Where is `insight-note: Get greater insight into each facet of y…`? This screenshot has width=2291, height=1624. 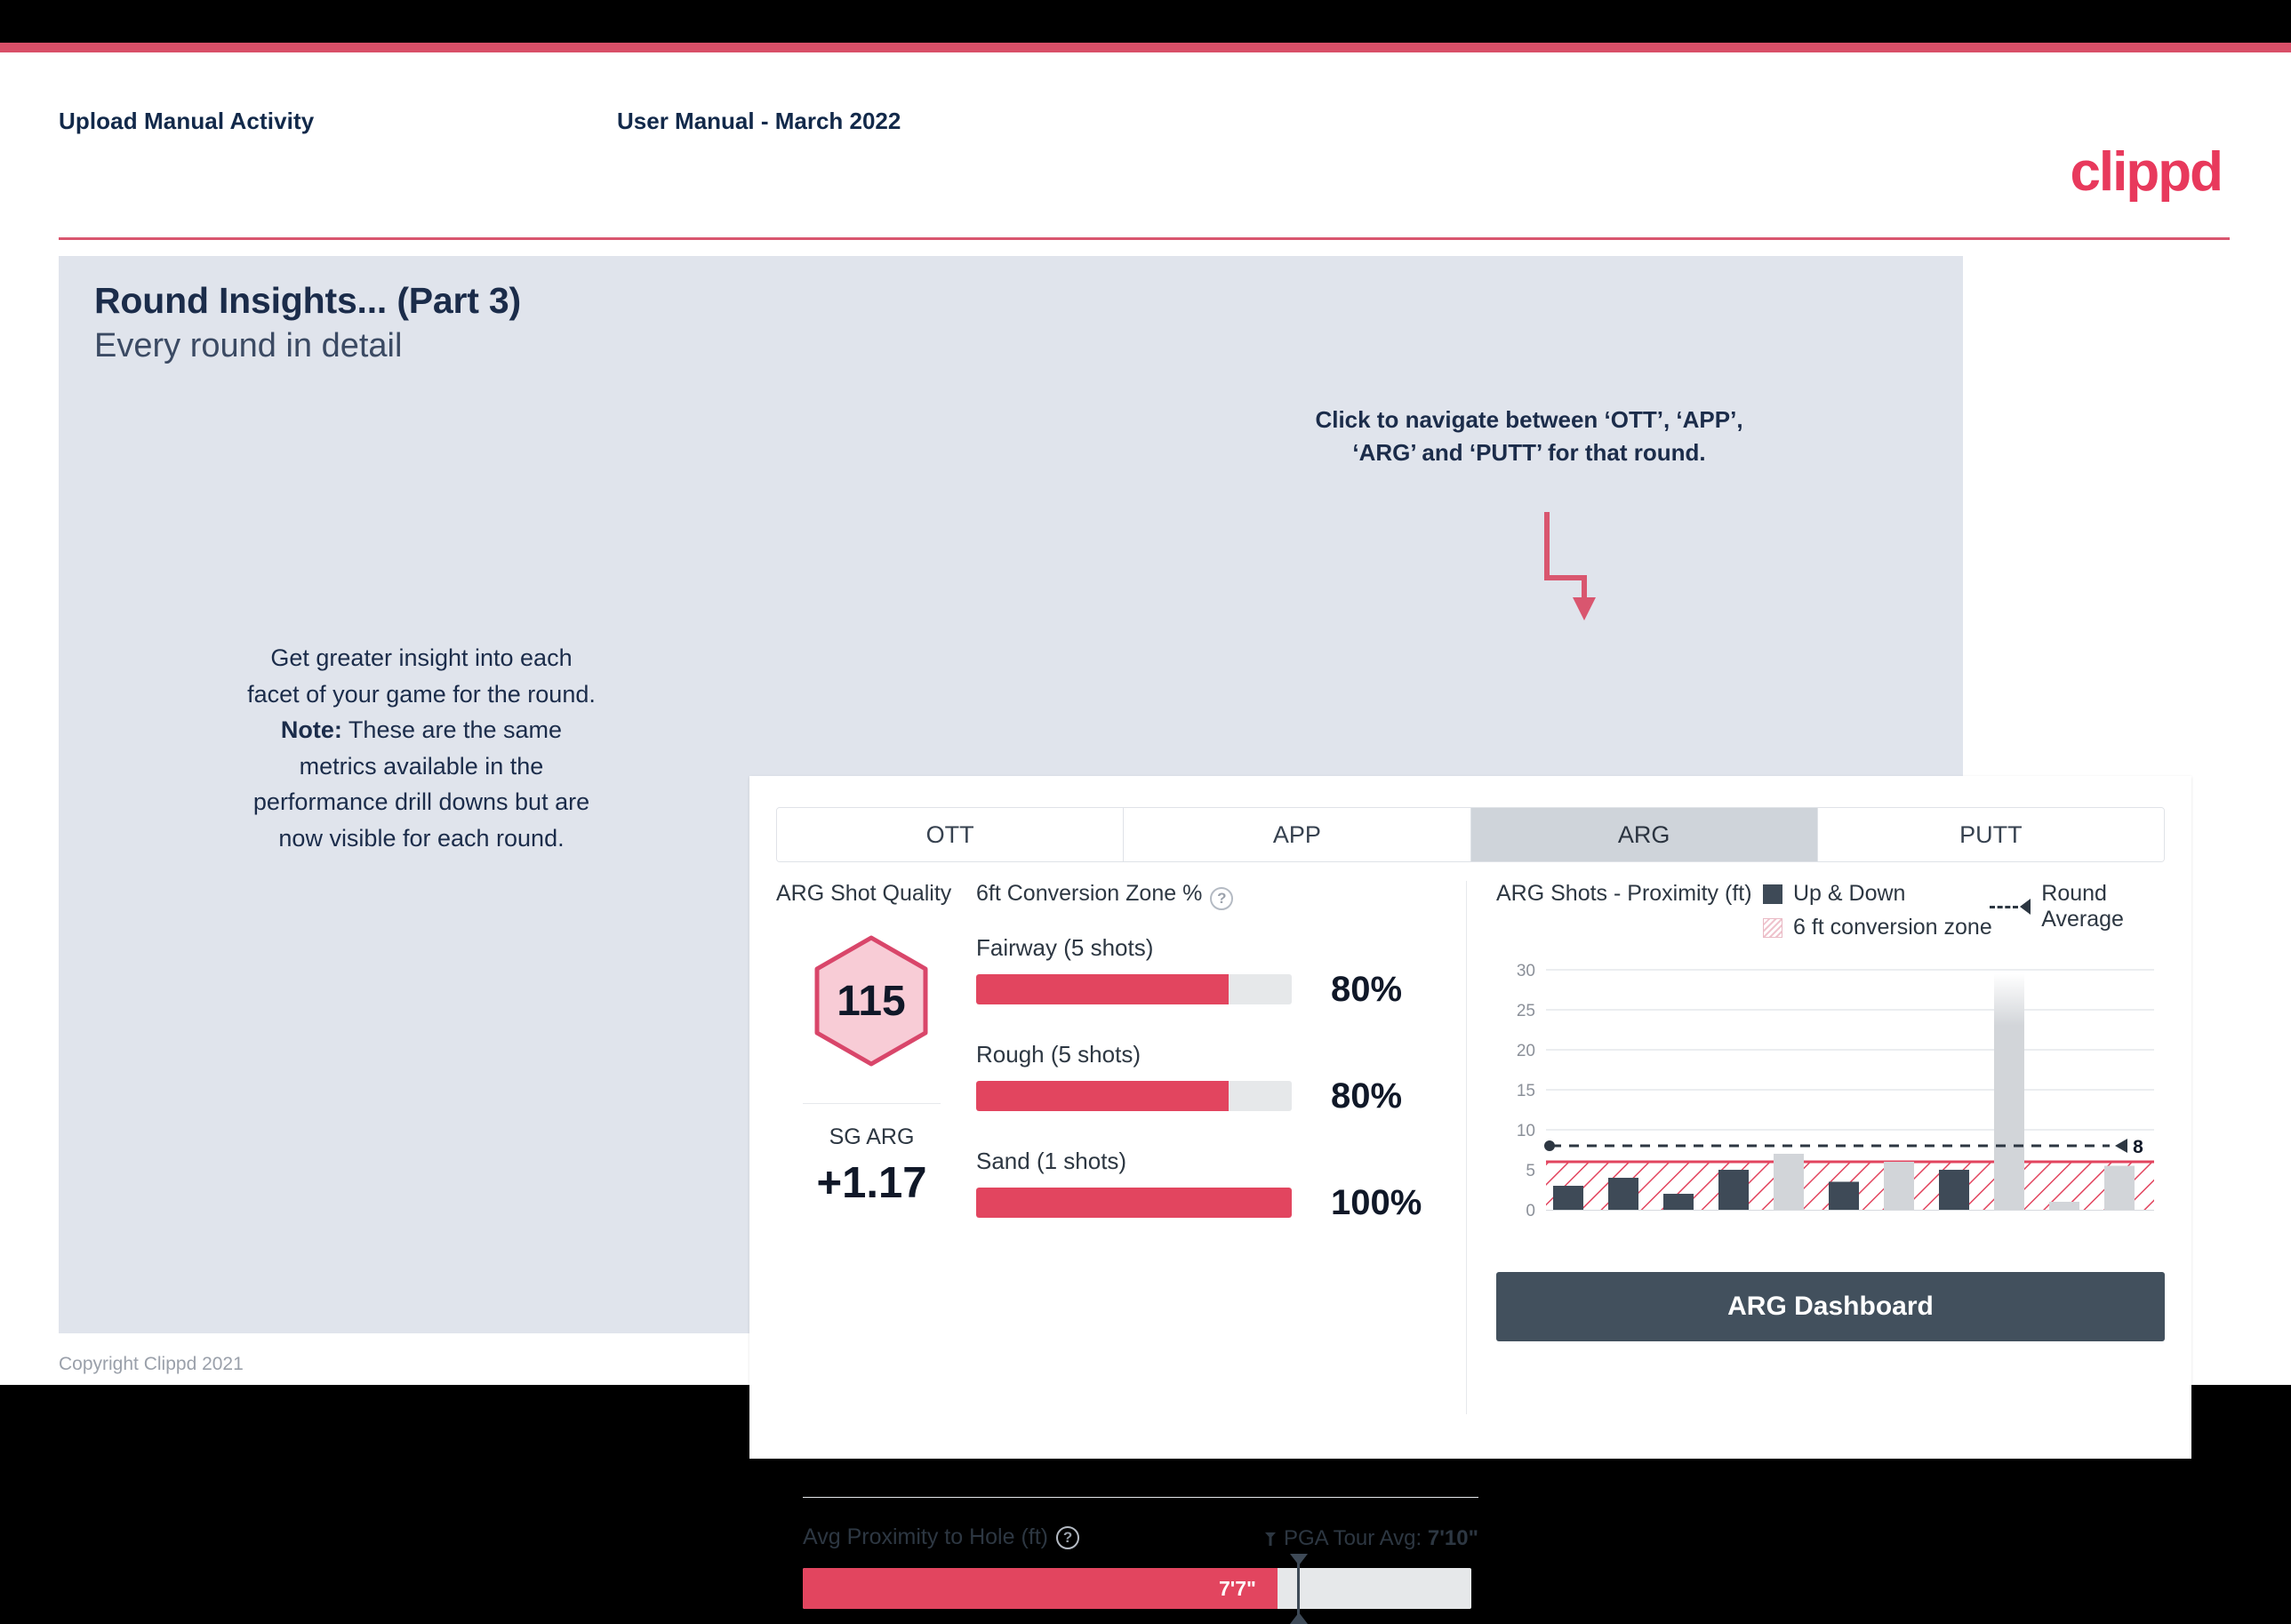 insight-note: Get greater insight into each facet of y… is located at coordinates (421, 748).